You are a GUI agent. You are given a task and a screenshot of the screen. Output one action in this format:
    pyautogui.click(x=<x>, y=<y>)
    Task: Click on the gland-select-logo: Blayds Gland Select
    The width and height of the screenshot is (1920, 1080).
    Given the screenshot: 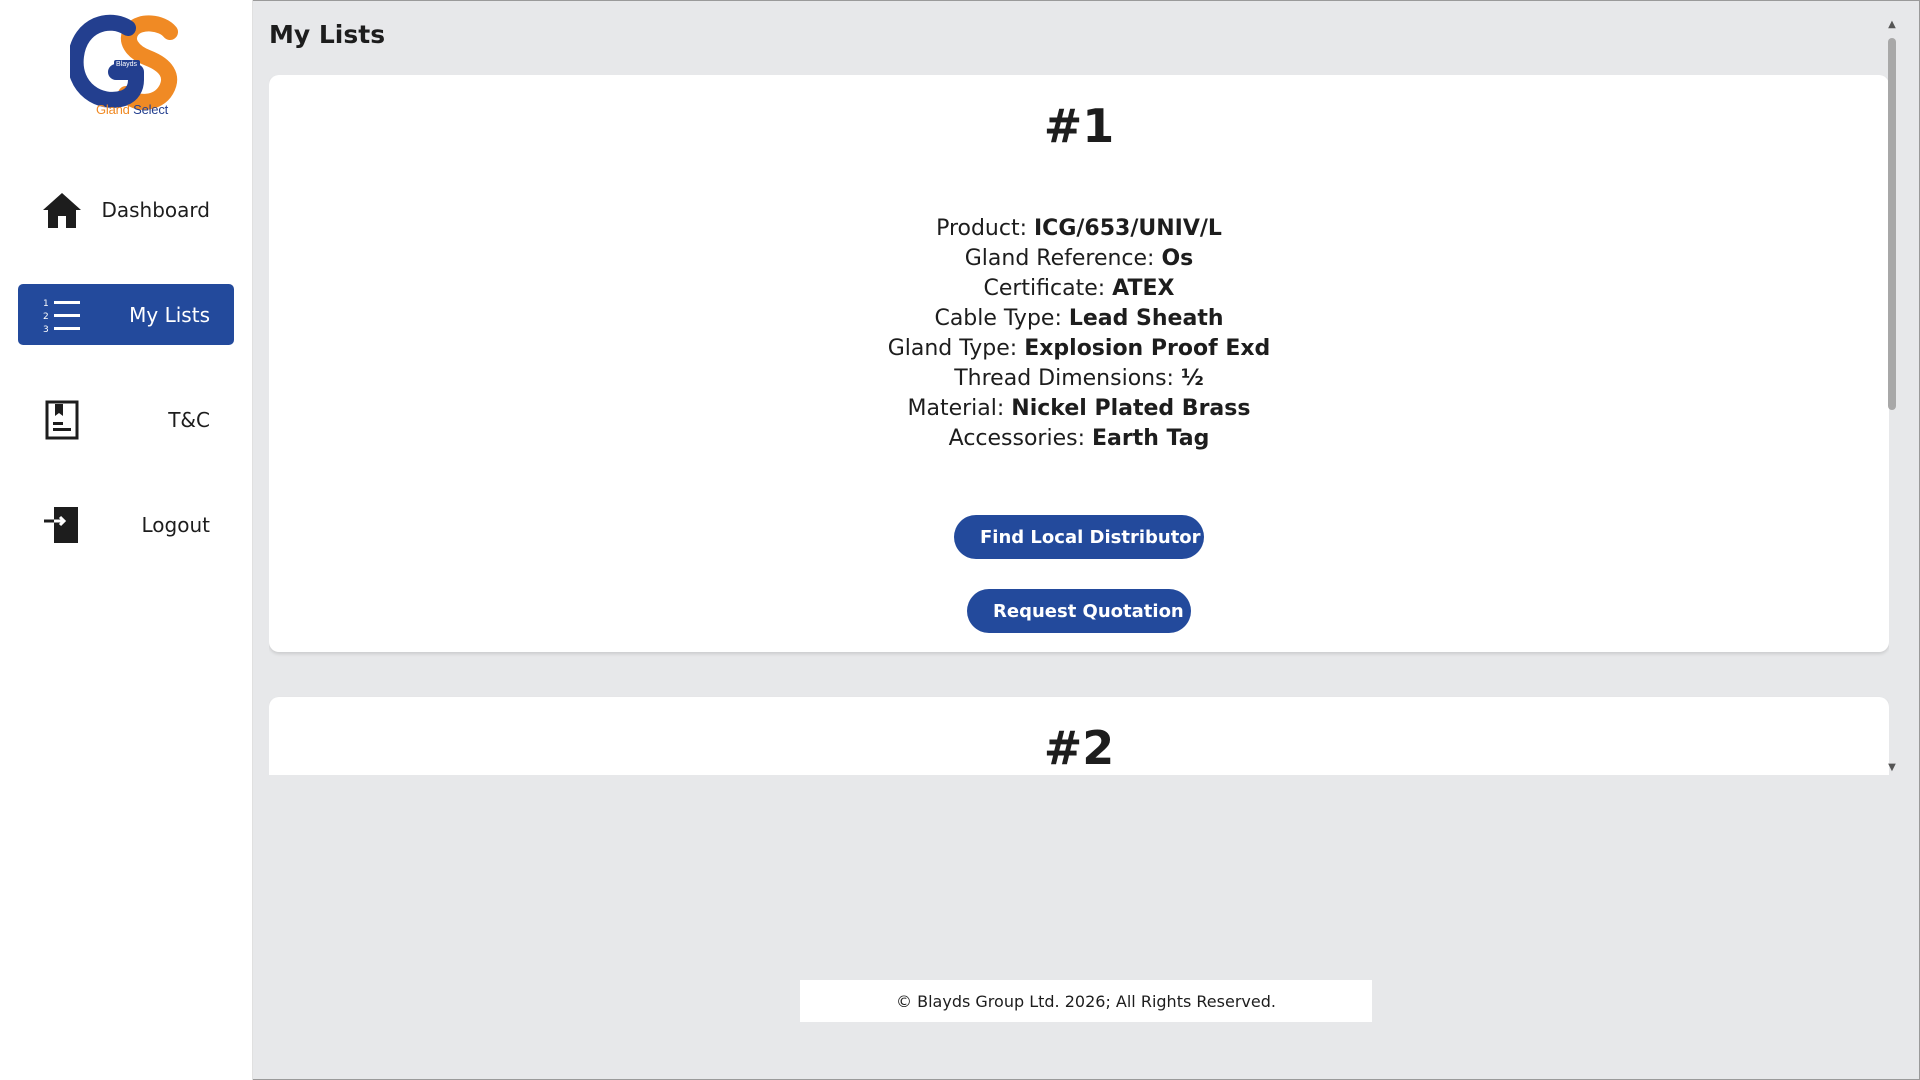 What is the action you would take?
    pyautogui.click(x=123, y=68)
    